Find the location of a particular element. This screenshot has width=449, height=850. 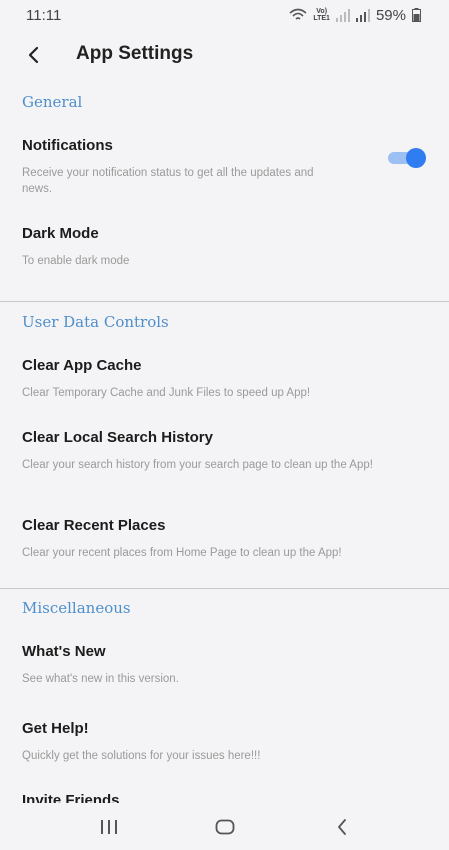

home-button is located at coordinates (225, 827).